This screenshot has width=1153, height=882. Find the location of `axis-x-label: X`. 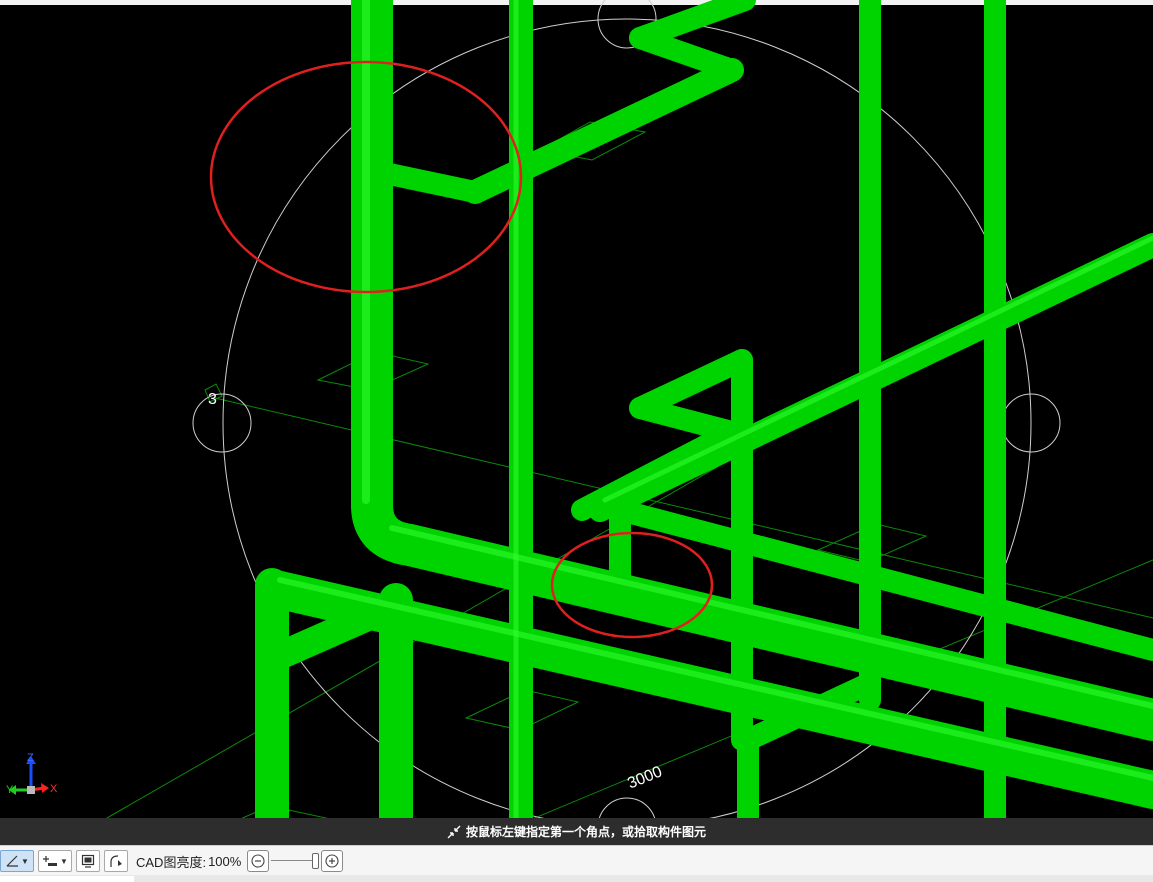

axis-x-label: X is located at coordinates (54, 789).